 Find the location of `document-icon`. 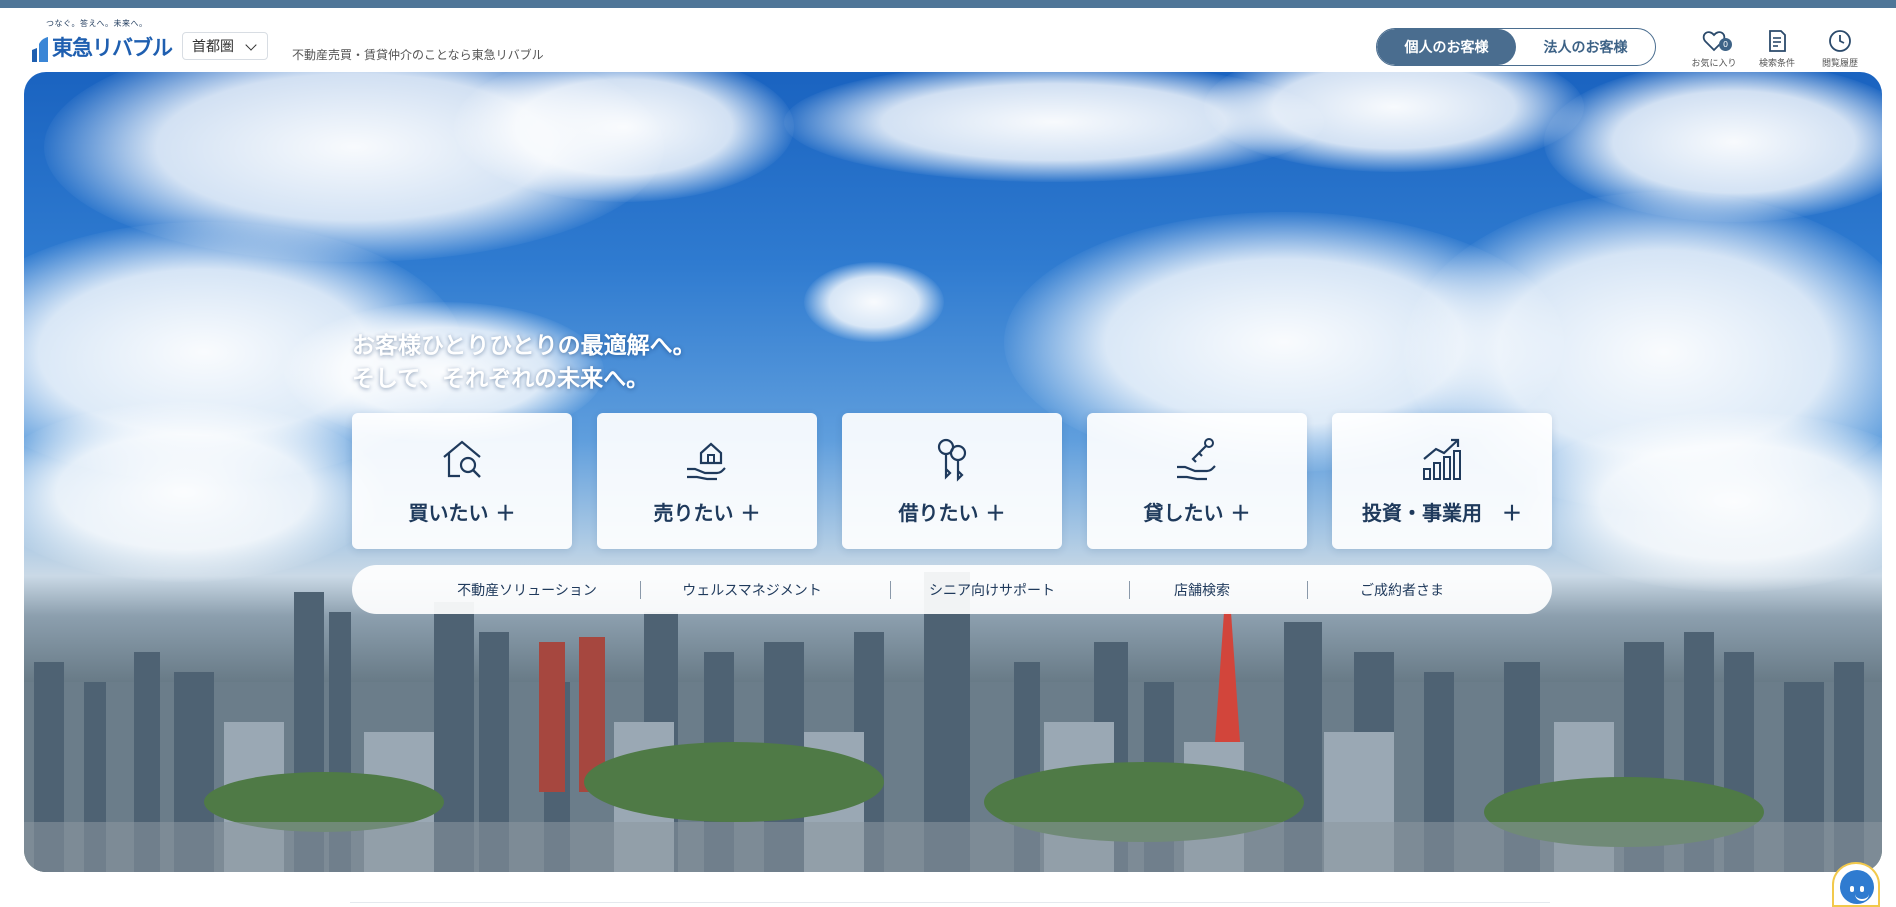

document-icon is located at coordinates (1777, 41).